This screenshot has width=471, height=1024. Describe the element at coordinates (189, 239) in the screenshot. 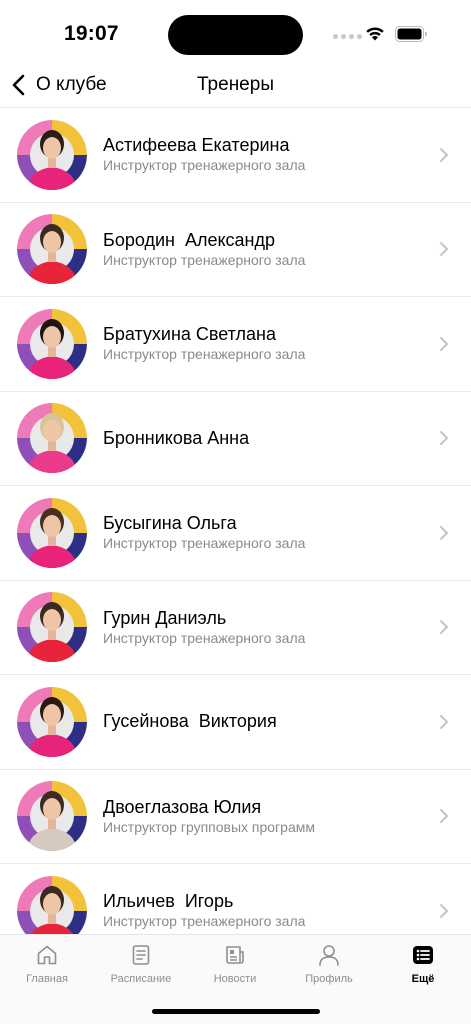

I see `trainer-name: Бородин Александр` at that location.